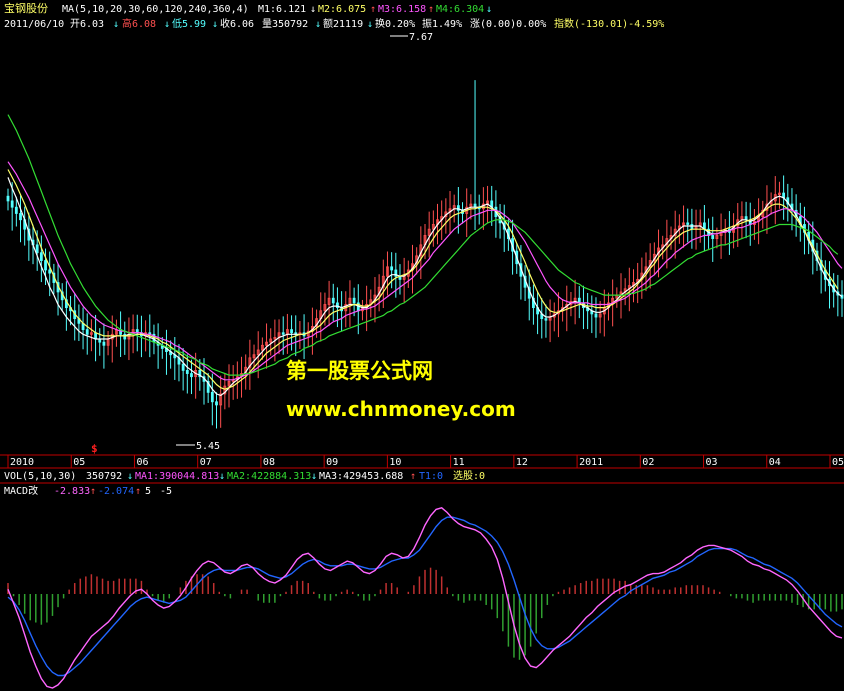  What do you see at coordinates (395, 462) in the screenshot?
I see `date-tick-label: 10` at bounding box center [395, 462].